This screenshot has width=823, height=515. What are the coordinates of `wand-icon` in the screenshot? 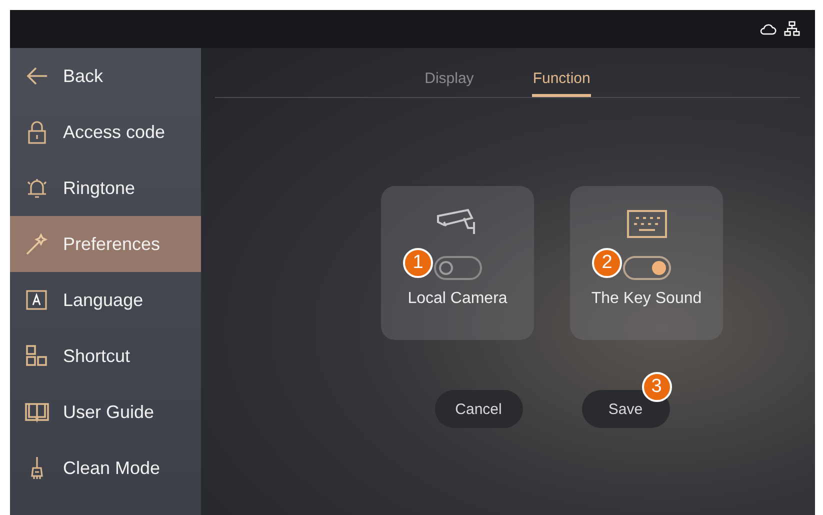 It's located at (37, 244).